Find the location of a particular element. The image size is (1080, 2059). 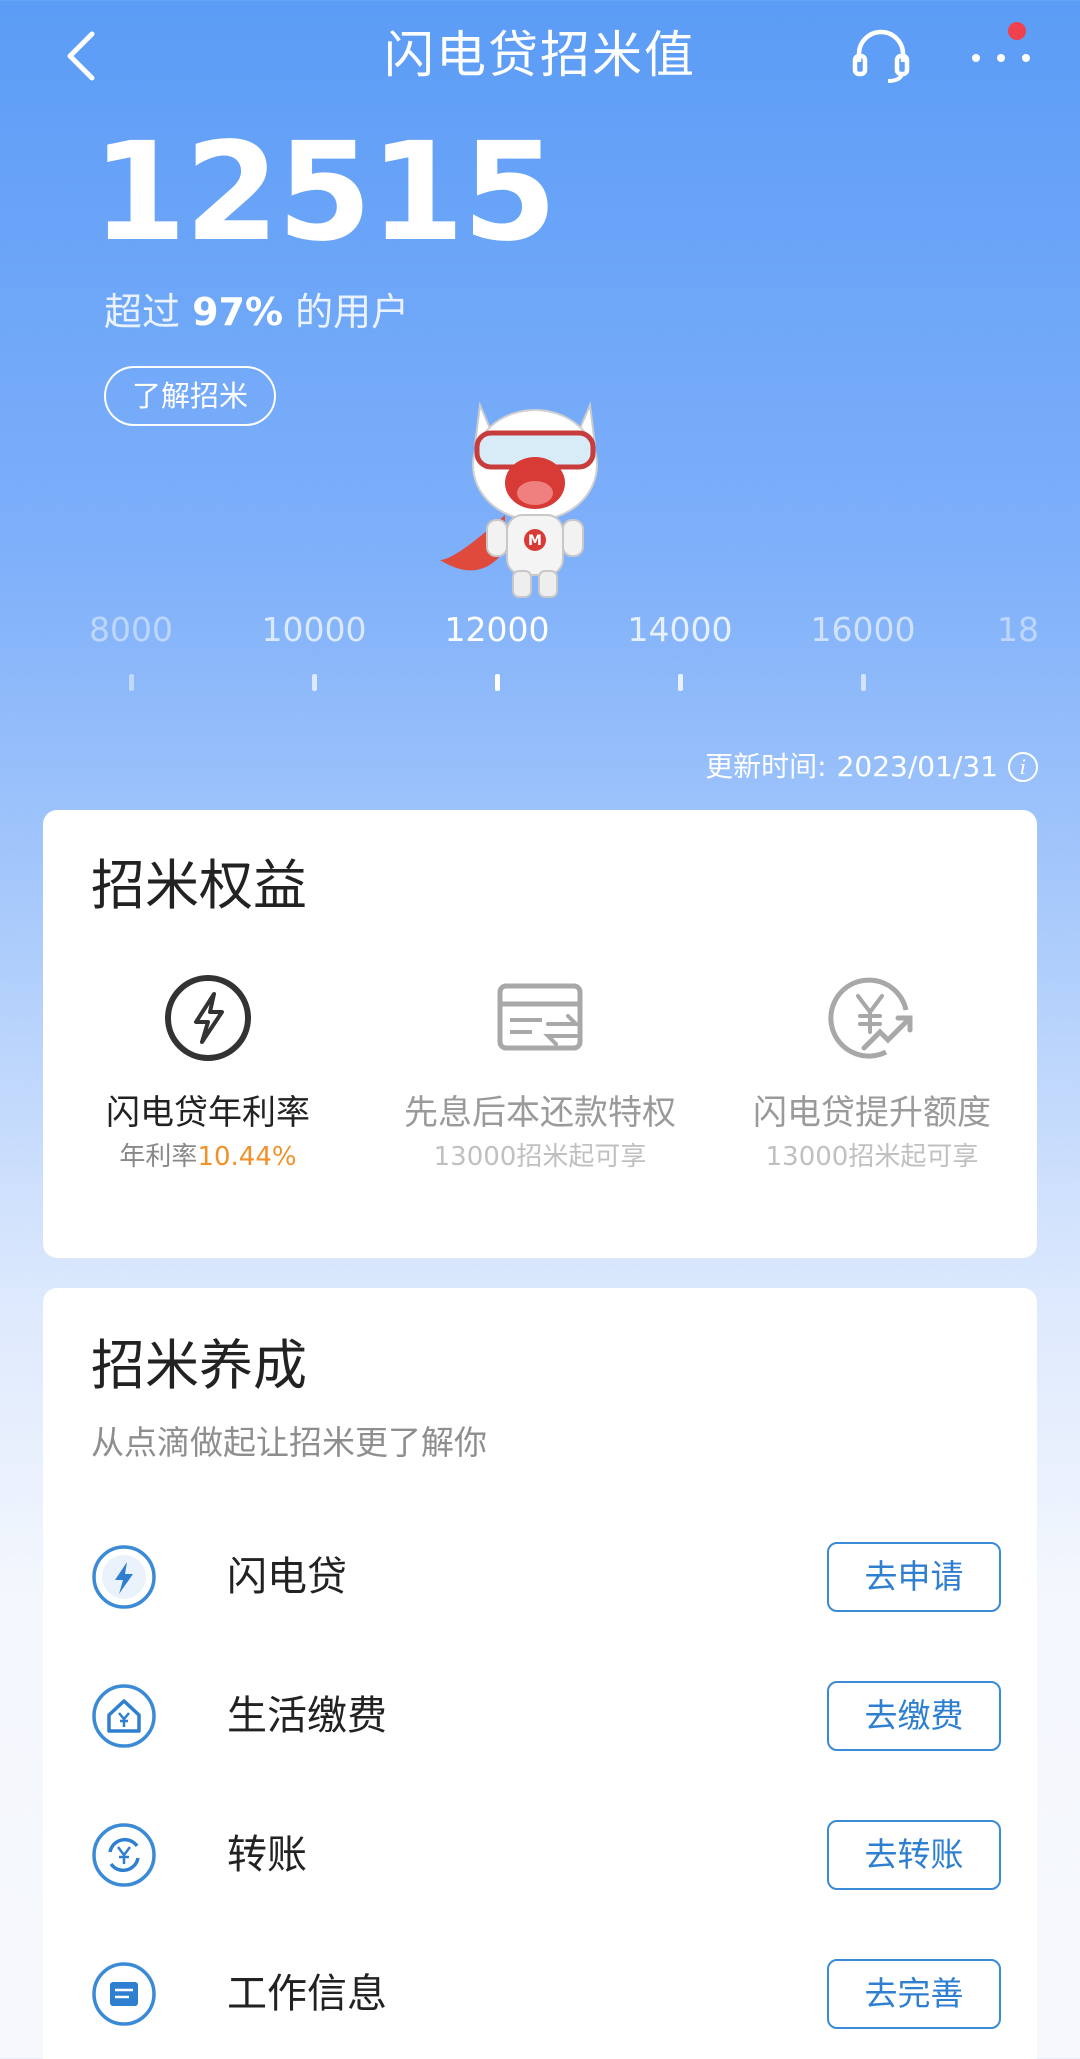

pay-bill-button: 去缴费 is located at coordinates (914, 1716).